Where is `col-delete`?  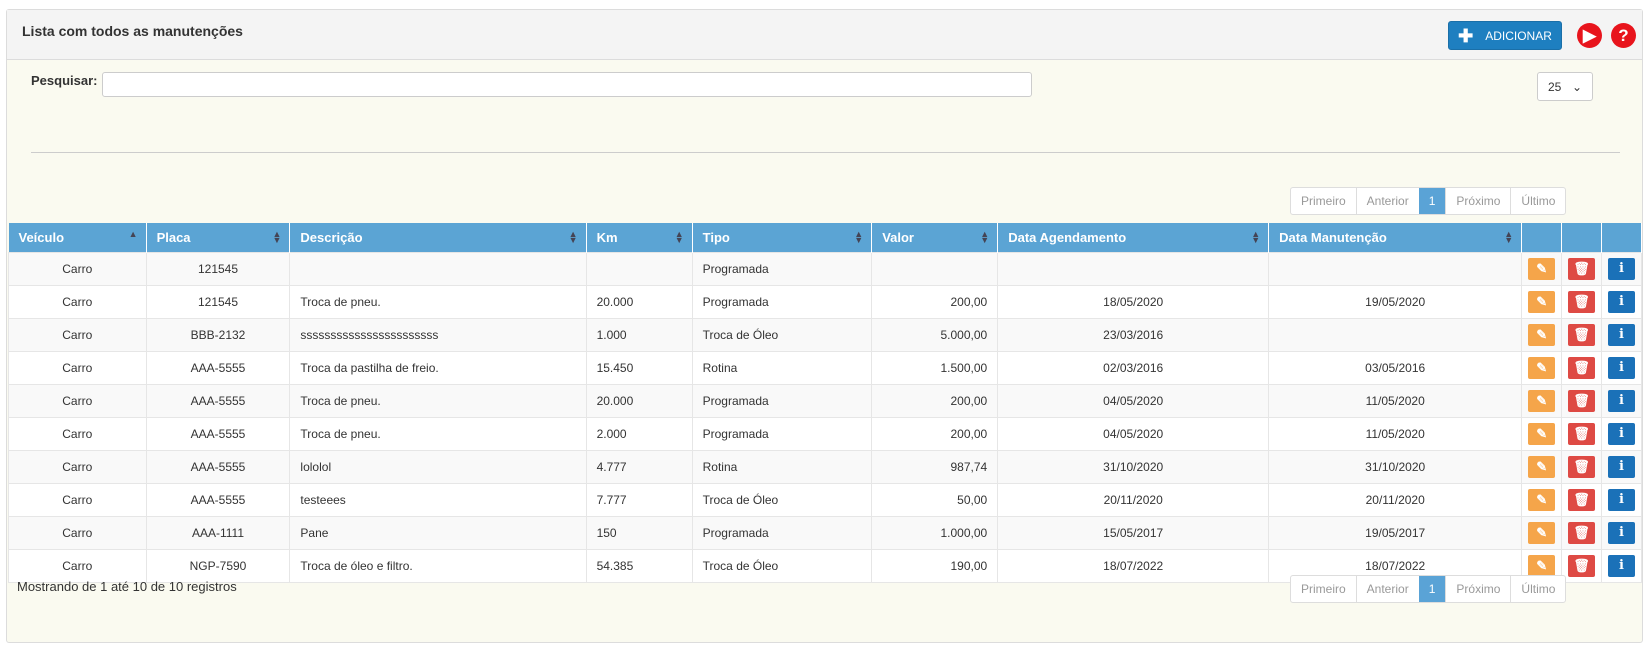 col-delete is located at coordinates (1581, 237).